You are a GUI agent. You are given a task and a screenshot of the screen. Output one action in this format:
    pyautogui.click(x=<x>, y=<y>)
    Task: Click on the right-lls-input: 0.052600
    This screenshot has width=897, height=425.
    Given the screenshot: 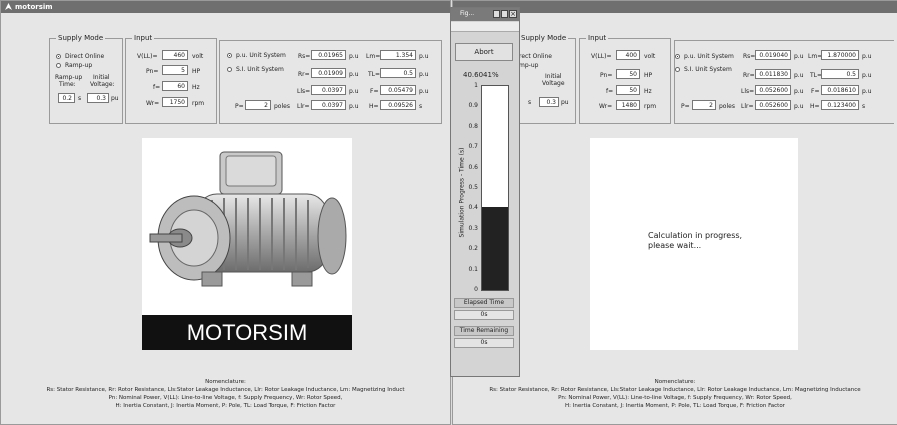 What is the action you would take?
    pyautogui.click(x=773, y=90)
    